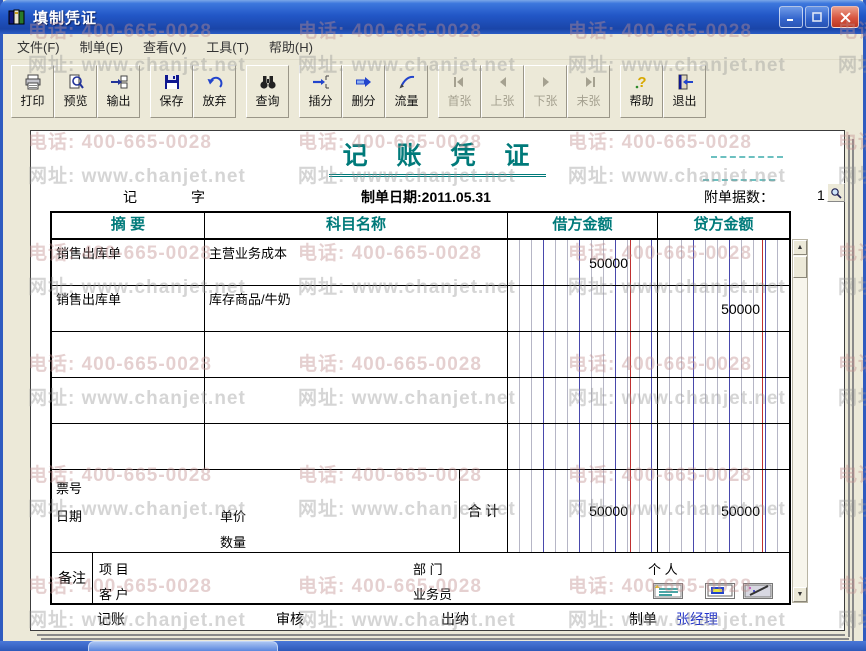 This screenshot has width=866, height=651. I want to click on note-tool-button, so click(668, 591).